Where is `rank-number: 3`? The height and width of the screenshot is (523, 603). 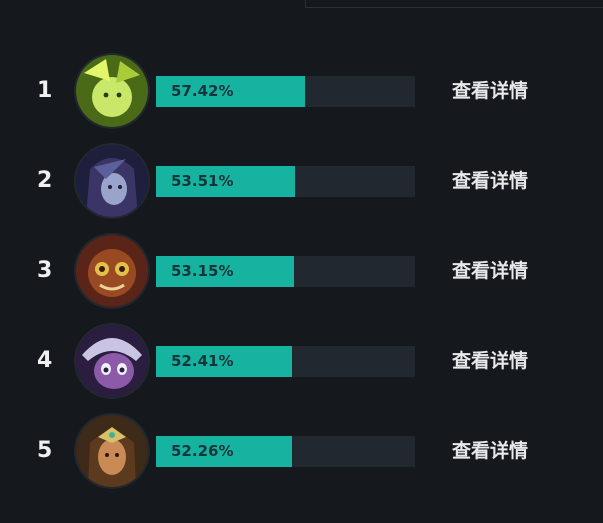 rank-number: 3 is located at coordinates (45, 270).